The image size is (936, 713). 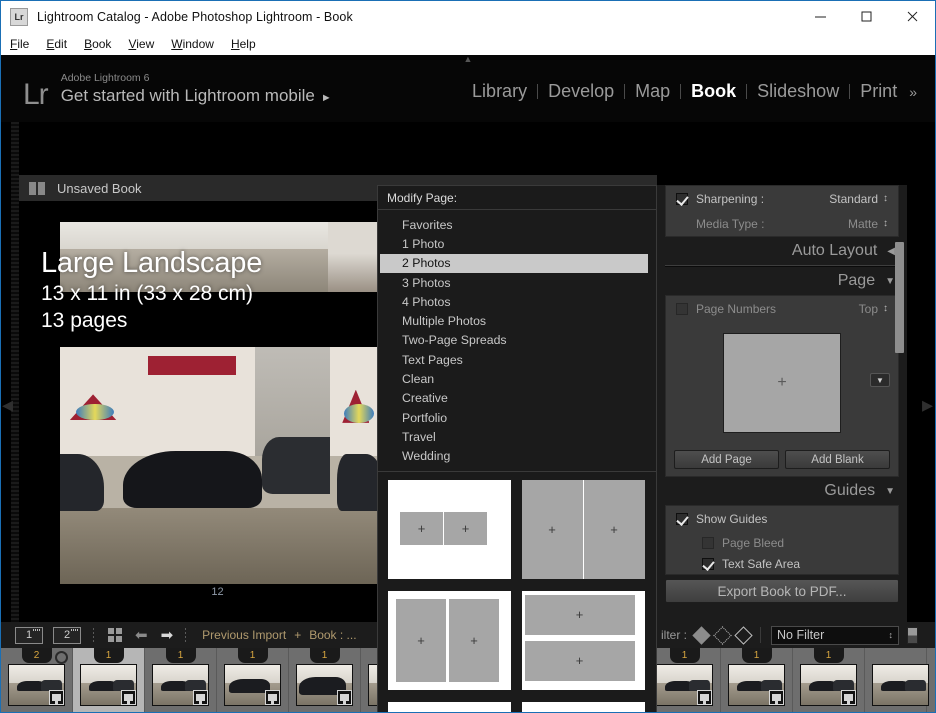 I want to click on navigate-forward-icon: ➡, so click(x=167, y=635).